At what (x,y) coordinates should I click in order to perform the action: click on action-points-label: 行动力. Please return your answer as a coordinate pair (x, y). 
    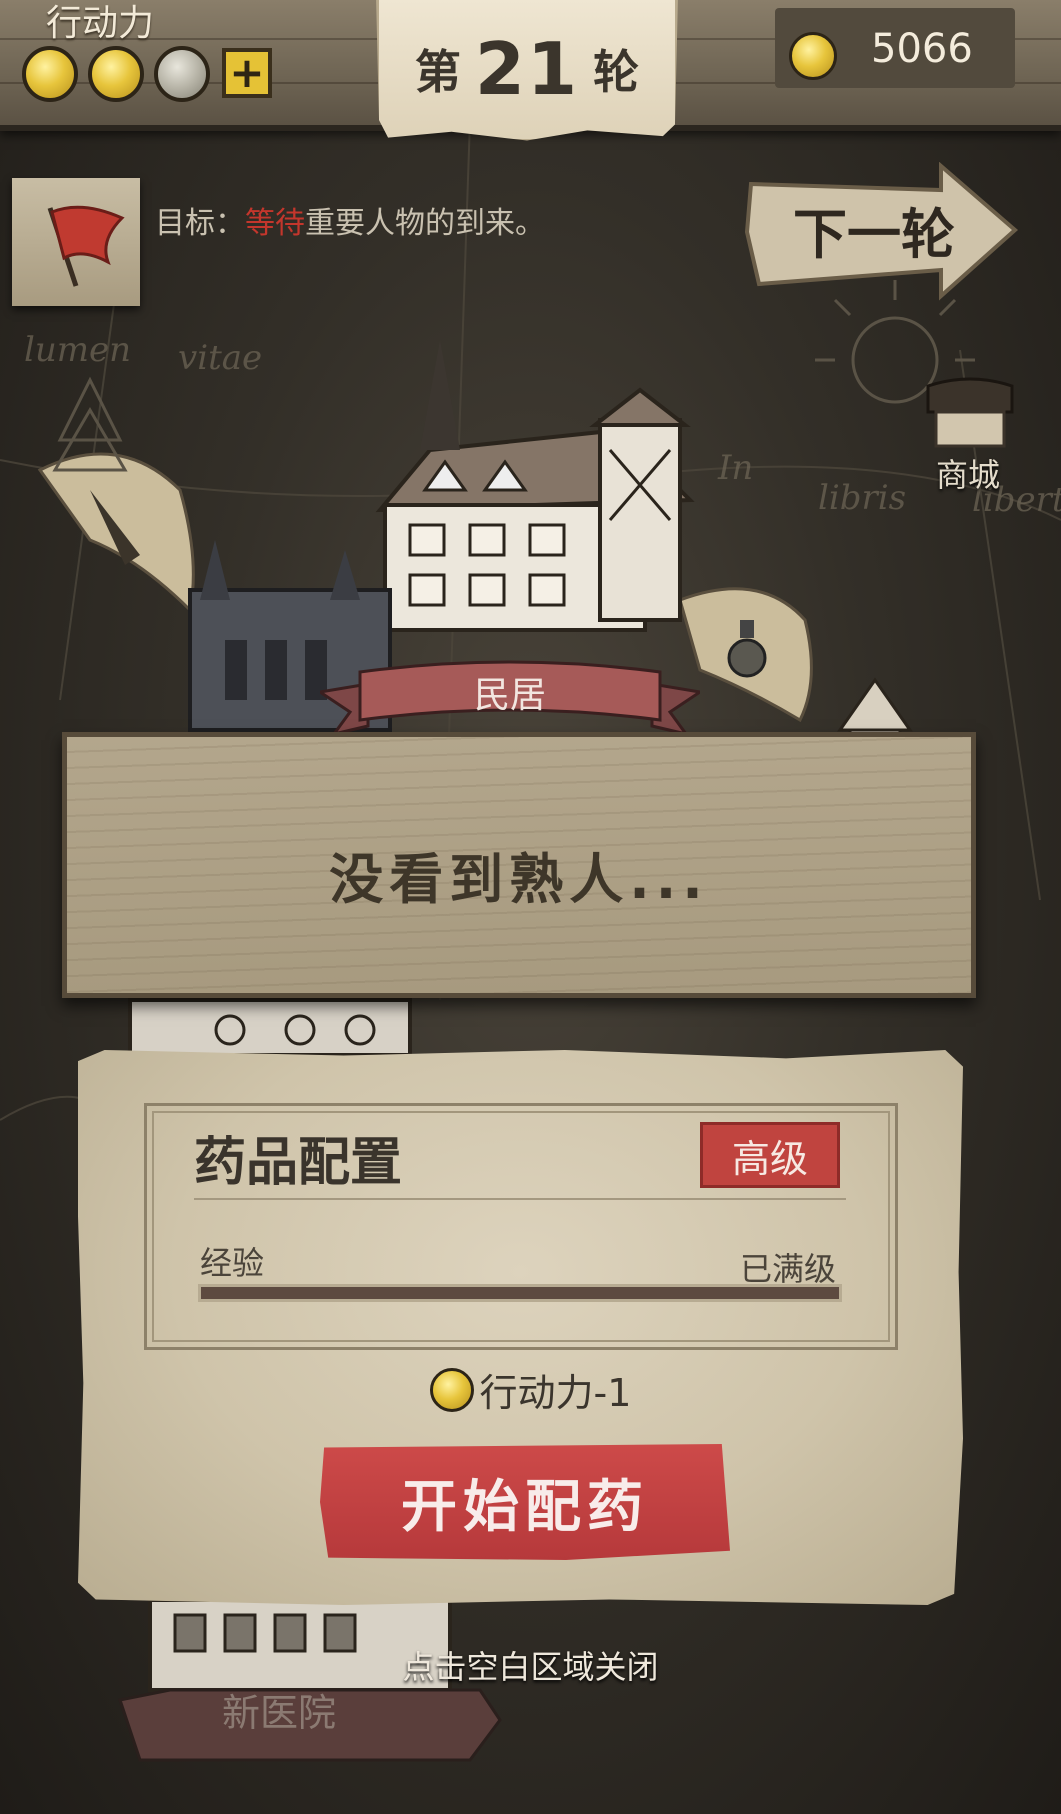
    Looking at the image, I should click on (100, 23).